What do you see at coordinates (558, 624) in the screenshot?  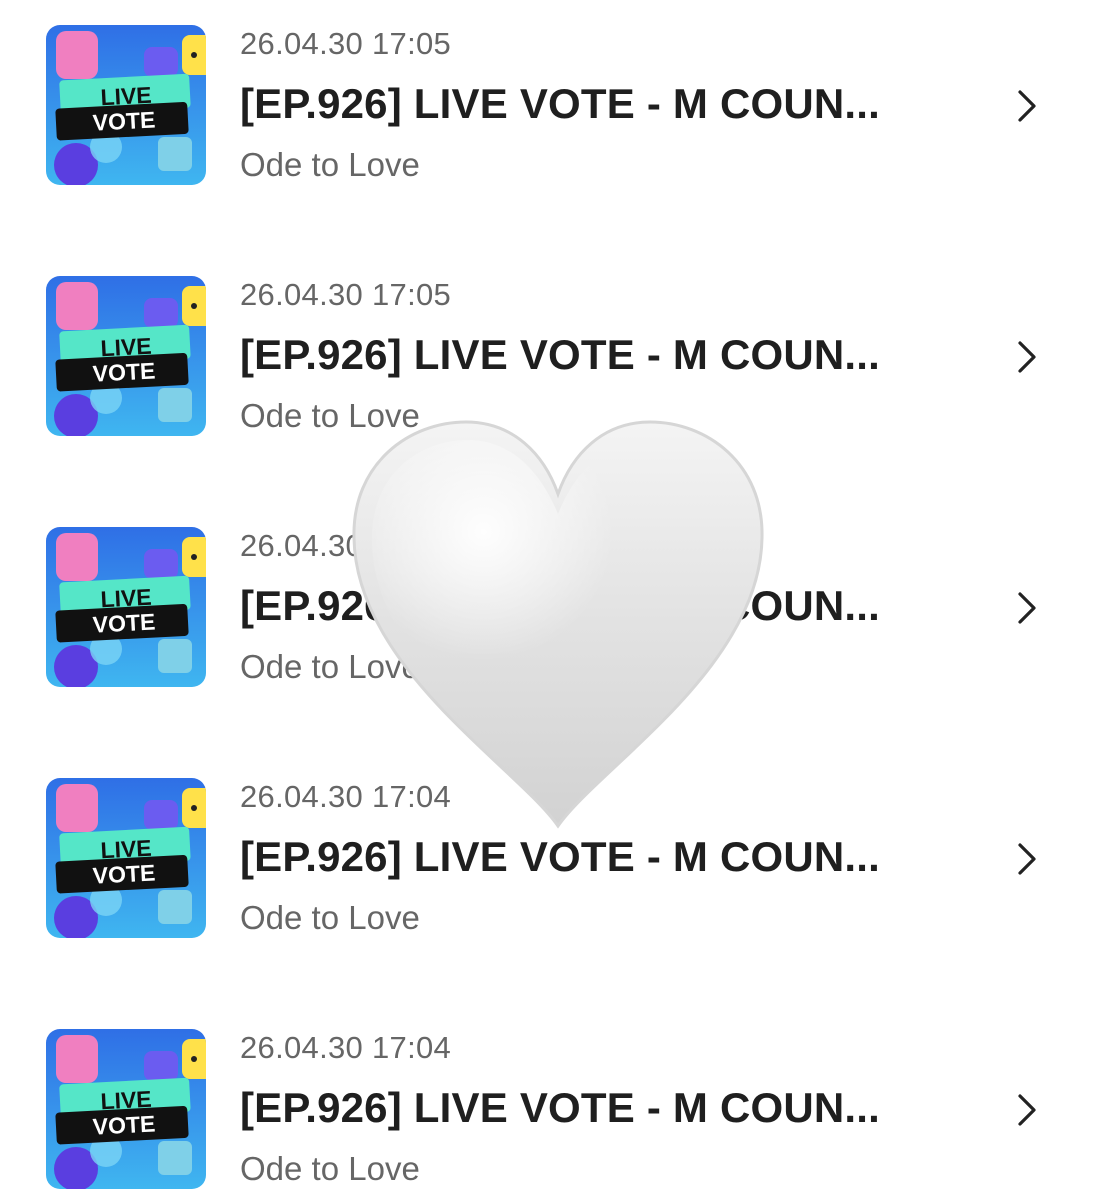 I see `white-heart-icon` at bounding box center [558, 624].